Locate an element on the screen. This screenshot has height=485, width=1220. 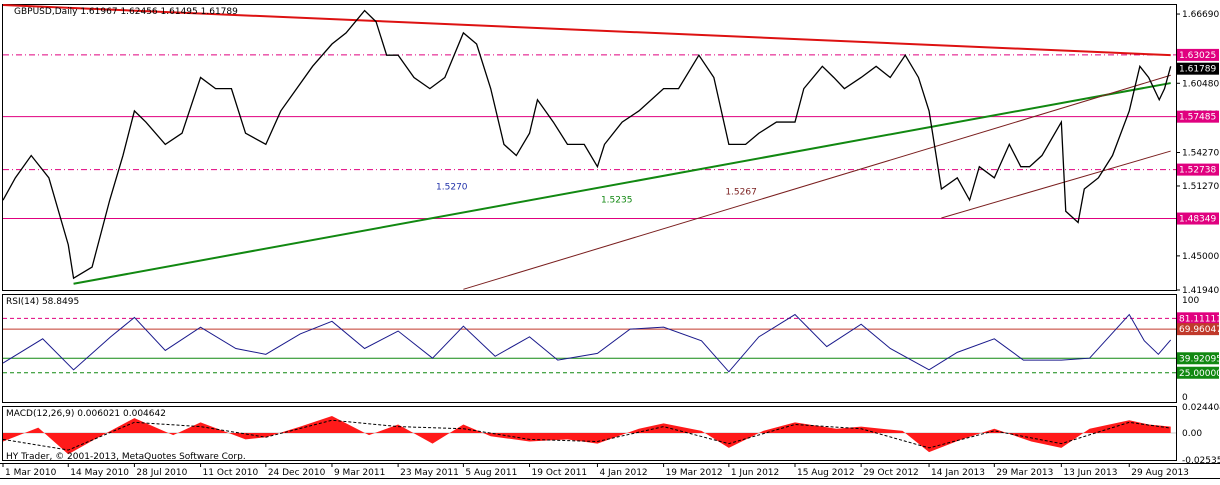
time-tick-label: 29 Mar 2013 is located at coordinates (1024, 473).